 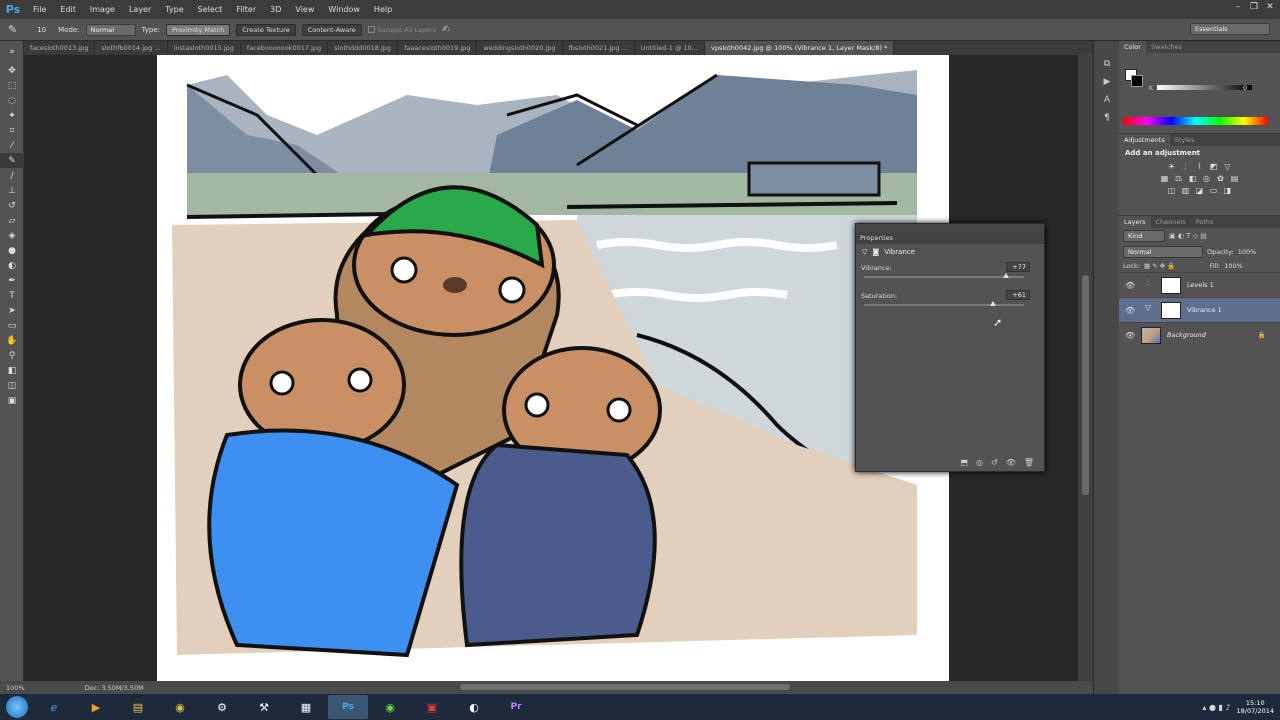 What do you see at coordinates (1199, 334) in the screenshot?
I see `layer-row-background: 👁 Background 🔒` at bounding box center [1199, 334].